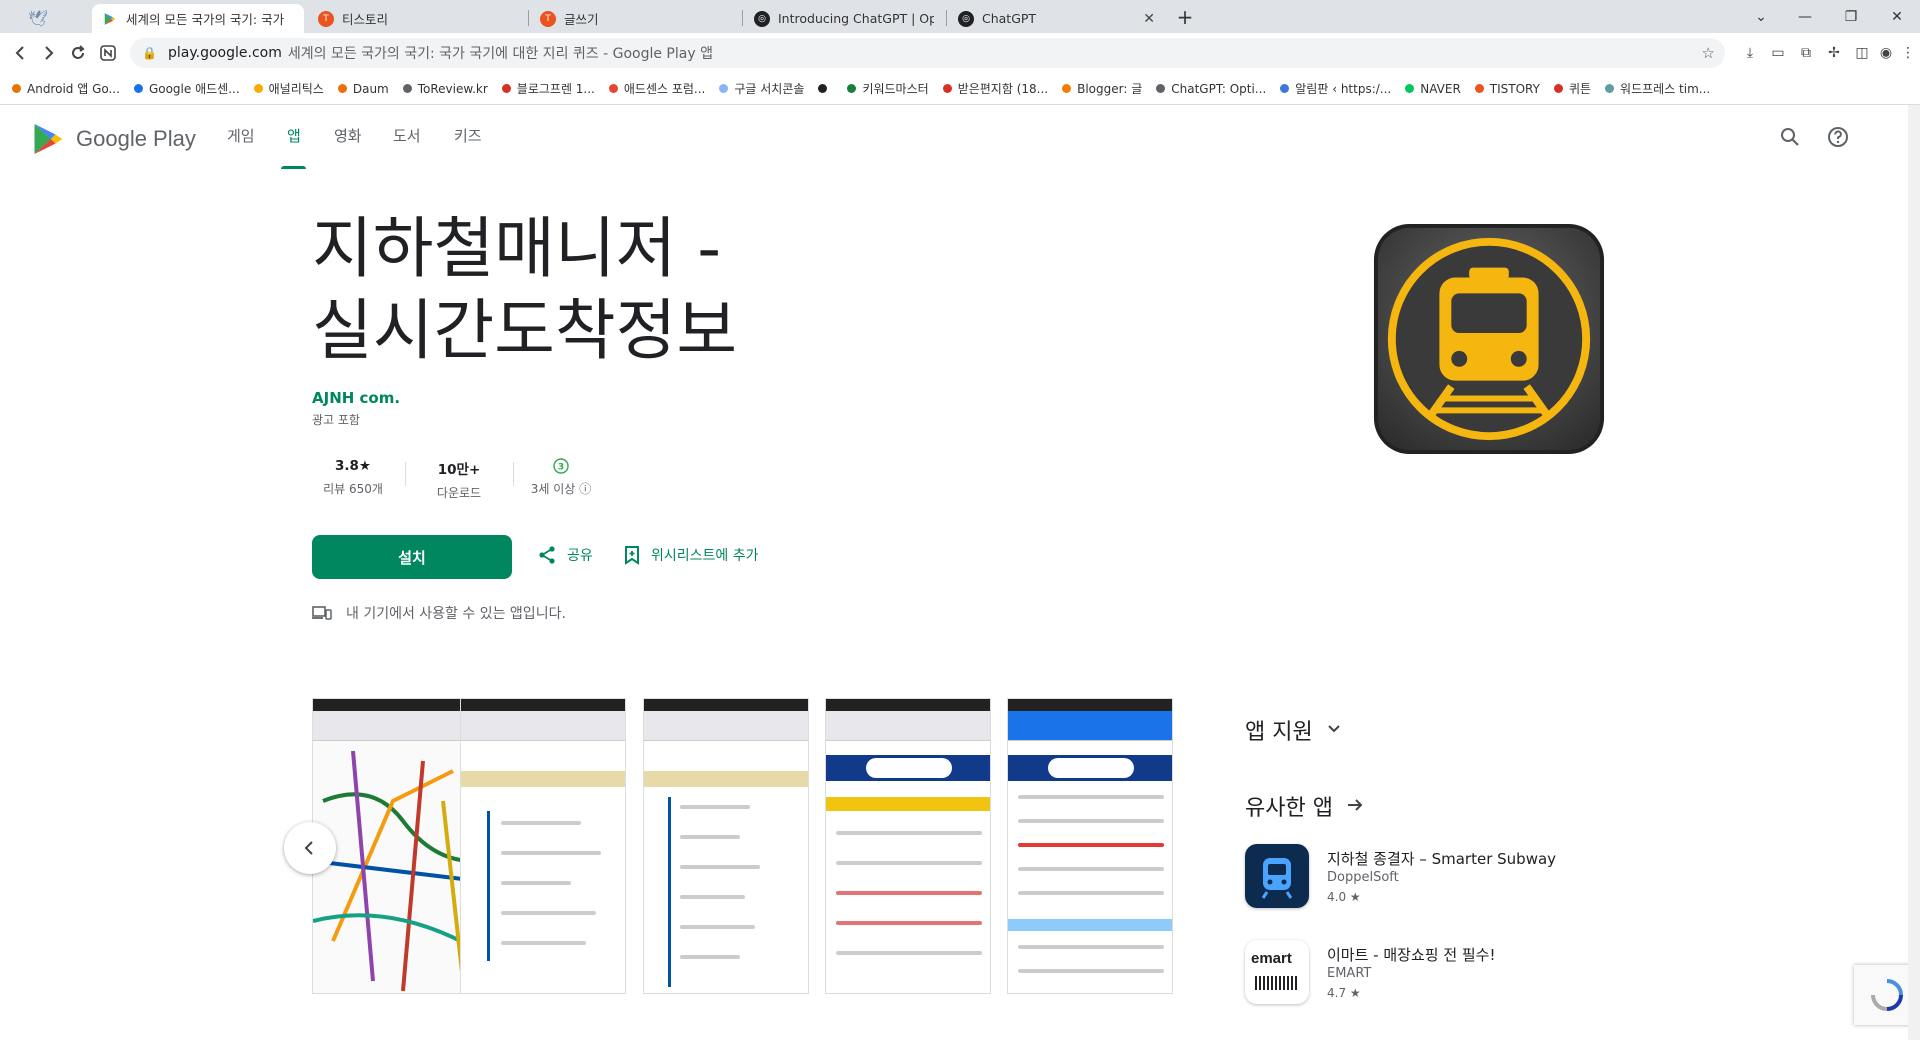 The image size is (1920, 1040). I want to click on tab-search-button: ⌄, so click(1761, 16).